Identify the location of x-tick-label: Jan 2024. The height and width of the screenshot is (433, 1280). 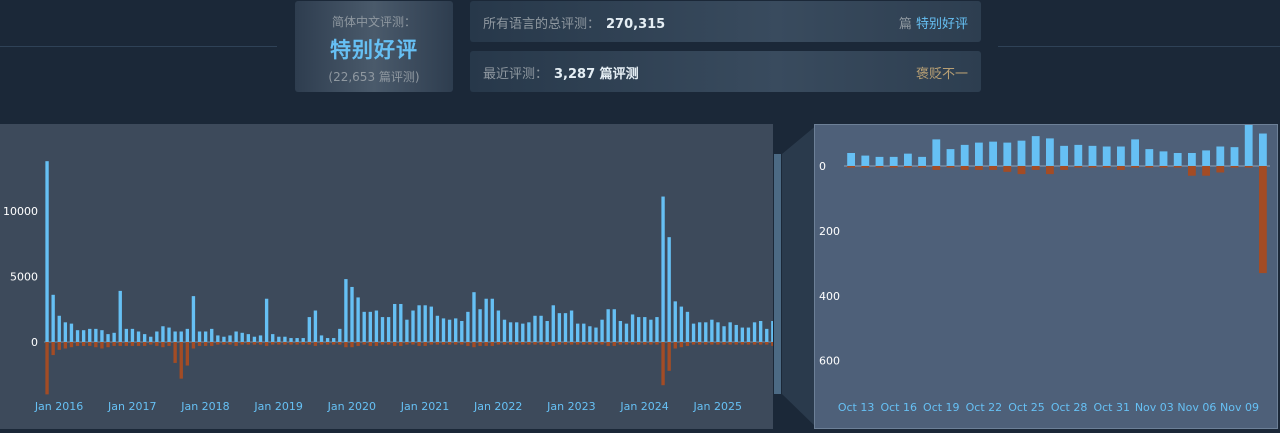
(643, 406).